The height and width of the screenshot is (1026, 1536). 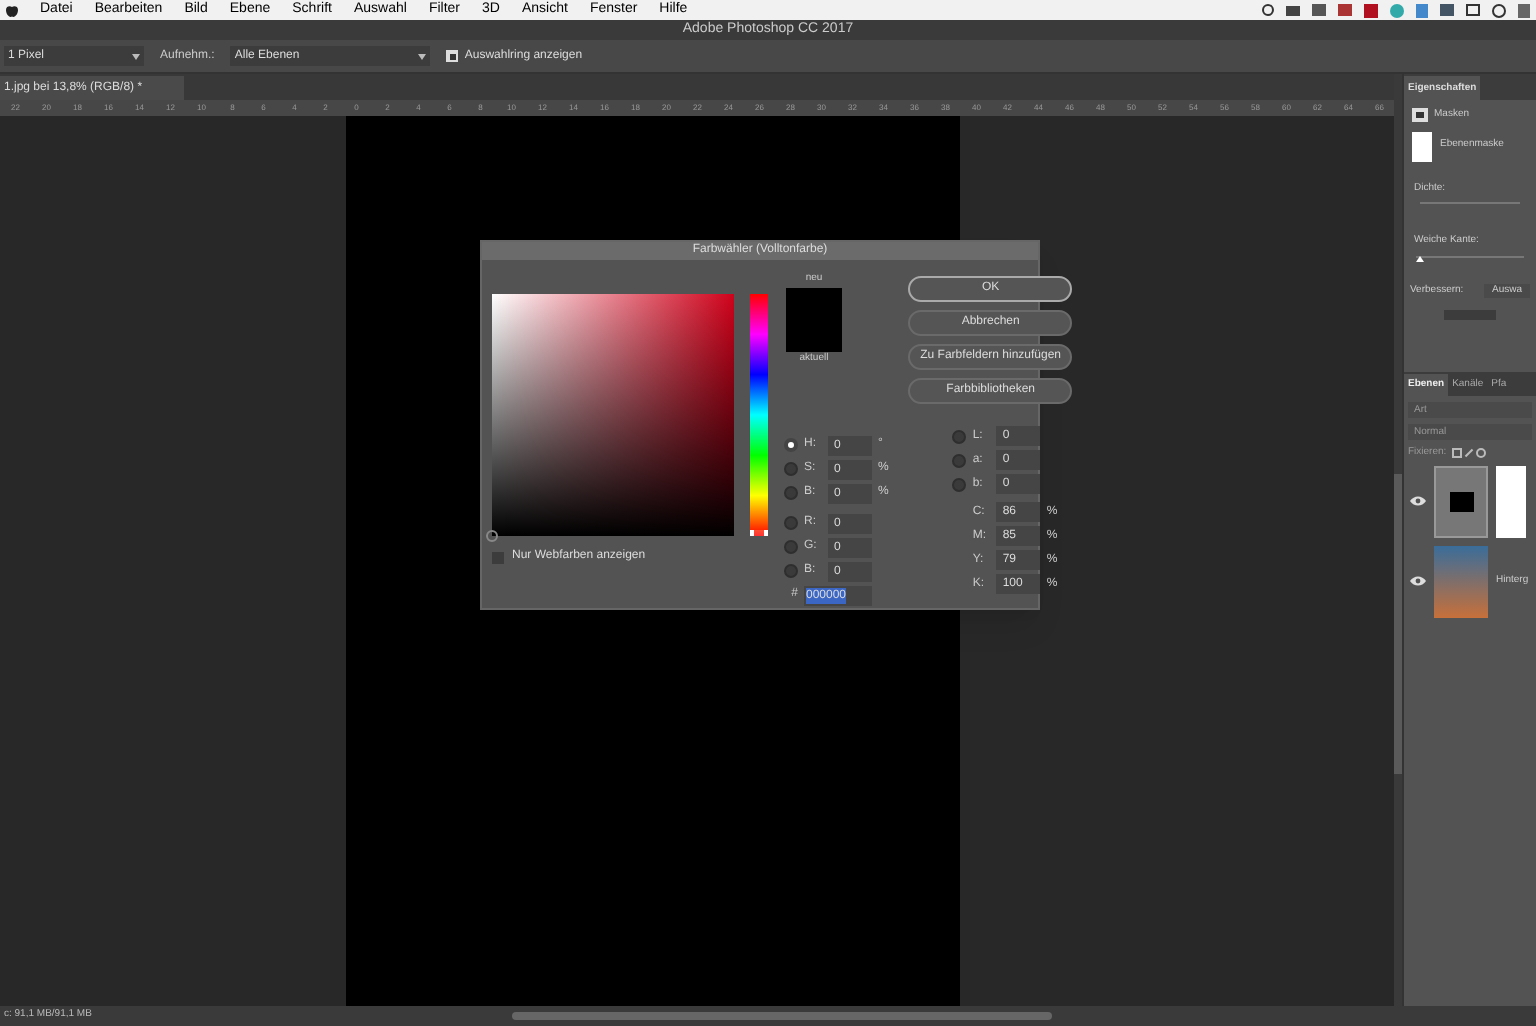 I want to click on brush-icon, so click(x=1469, y=453).